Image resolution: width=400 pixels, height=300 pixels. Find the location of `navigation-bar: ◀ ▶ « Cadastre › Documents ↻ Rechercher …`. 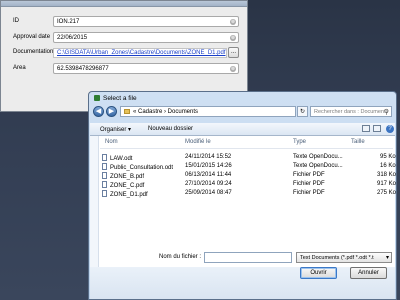

navigation-bar: ◀ ▶ « Cadastre › Documents ↻ Rechercher … is located at coordinates (242, 112).